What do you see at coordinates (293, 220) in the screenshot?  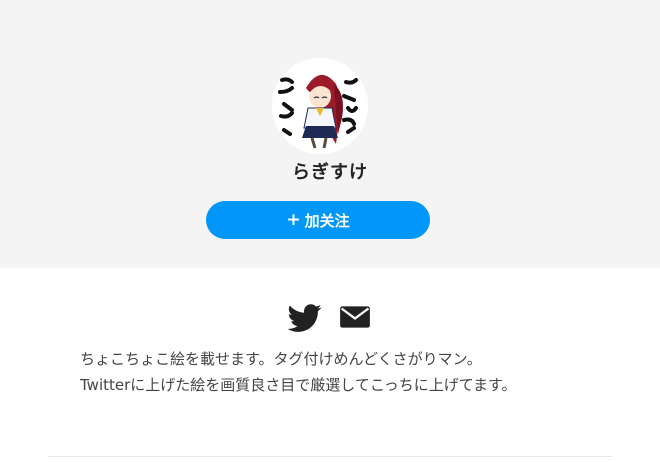 I see `plus-icon: +` at bounding box center [293, 220].